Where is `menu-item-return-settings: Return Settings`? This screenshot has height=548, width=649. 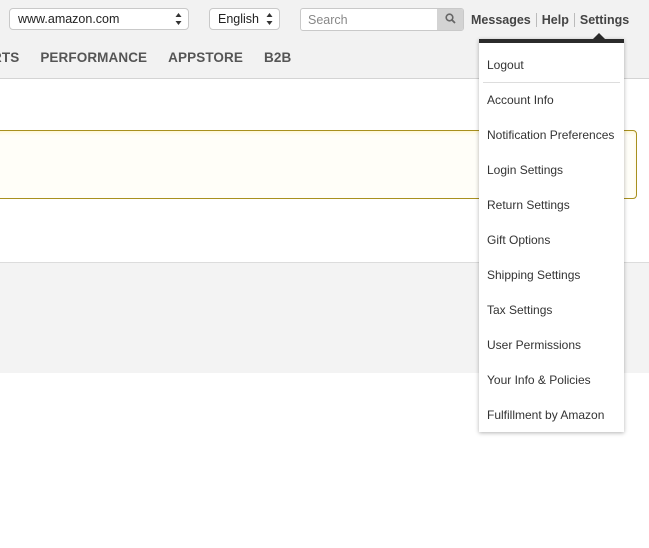 menu-item-return-settings: Return Settings is located at coordinates (528, 205).